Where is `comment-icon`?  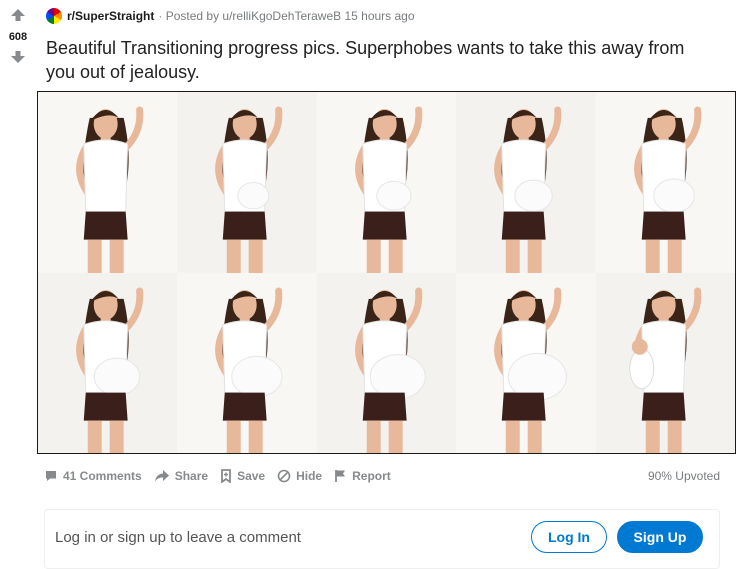
comment-icon is located at coordinates (51, 476).